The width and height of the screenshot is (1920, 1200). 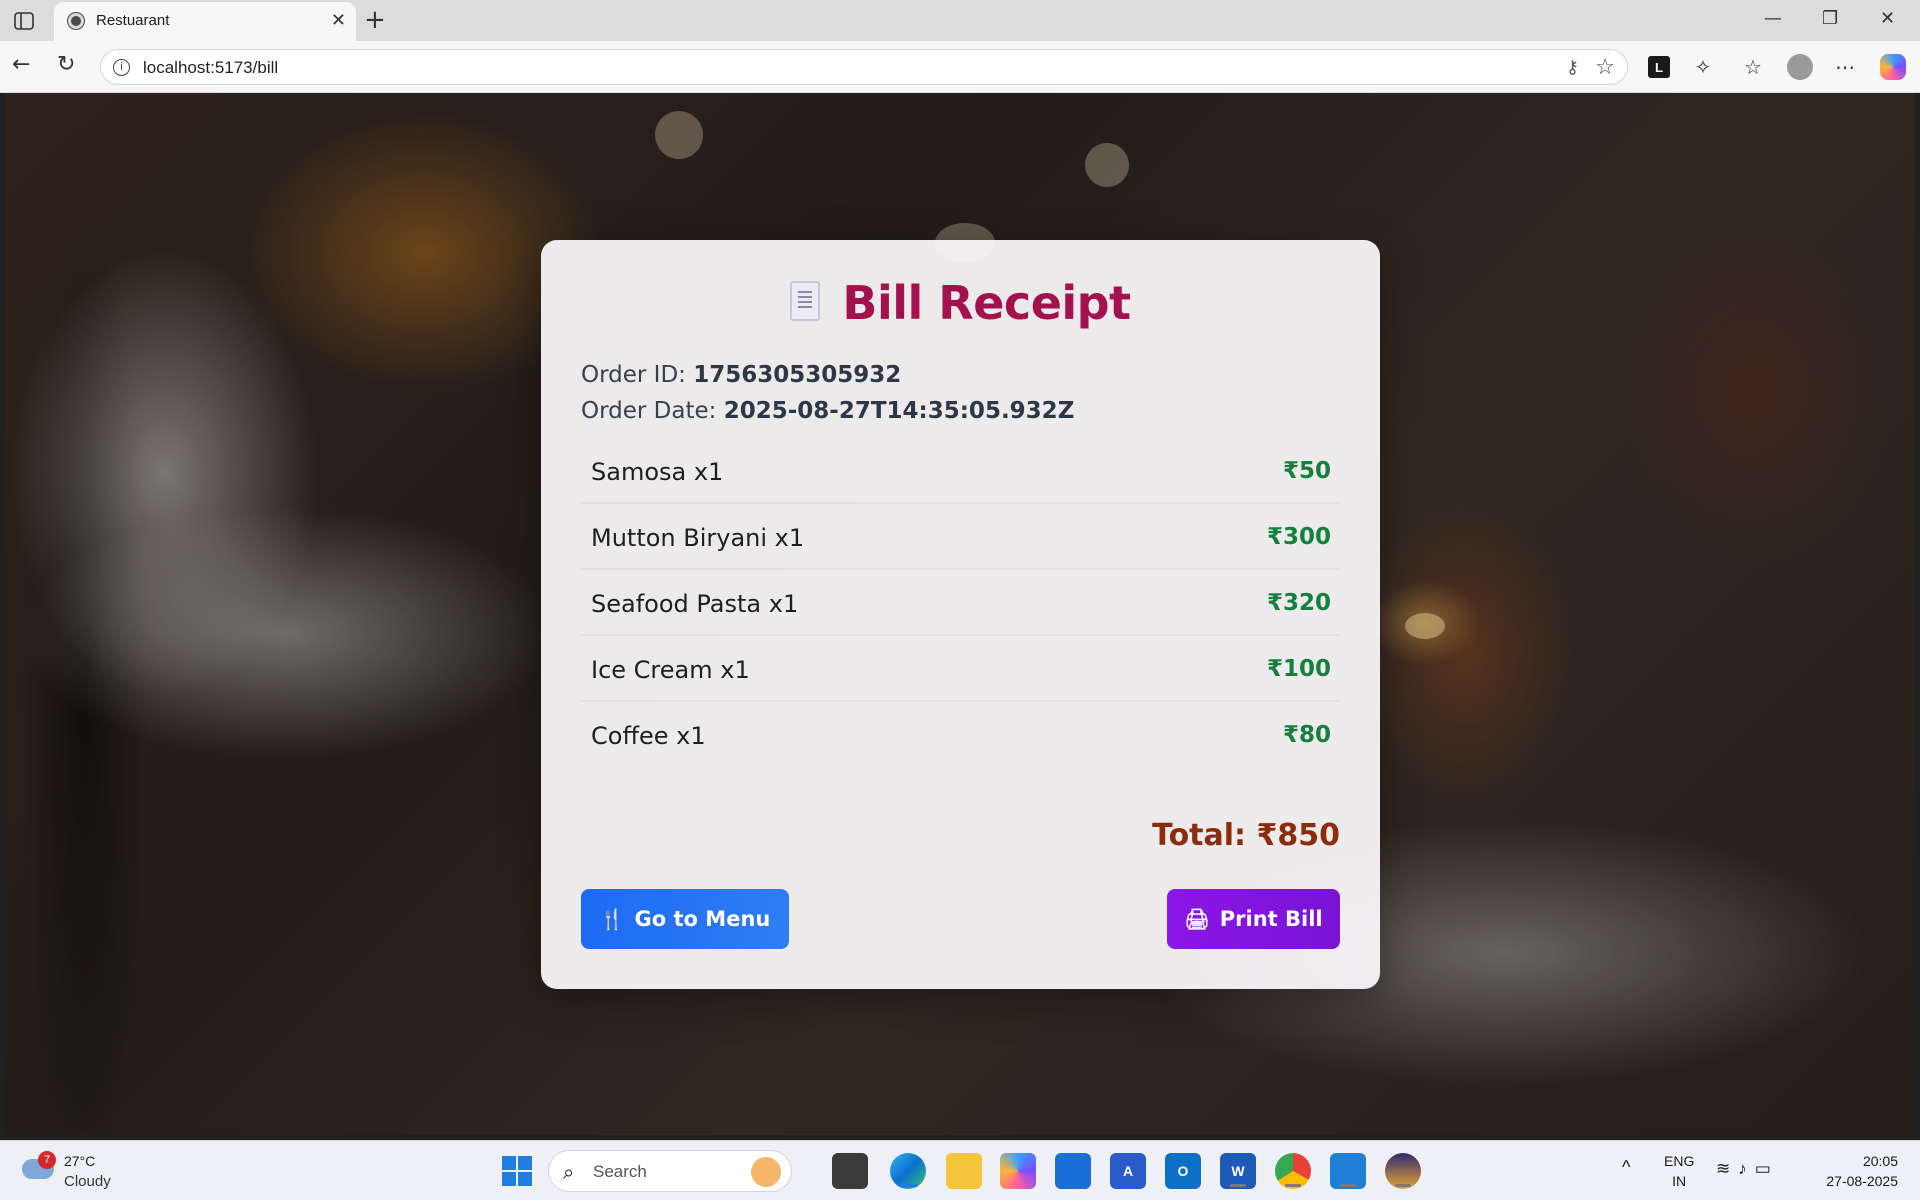 What do you see at coordinates (960, 669) in the screenshot?
I see `list-item: Ice Cream x1 ₹100` at bounding box center [960, 669].